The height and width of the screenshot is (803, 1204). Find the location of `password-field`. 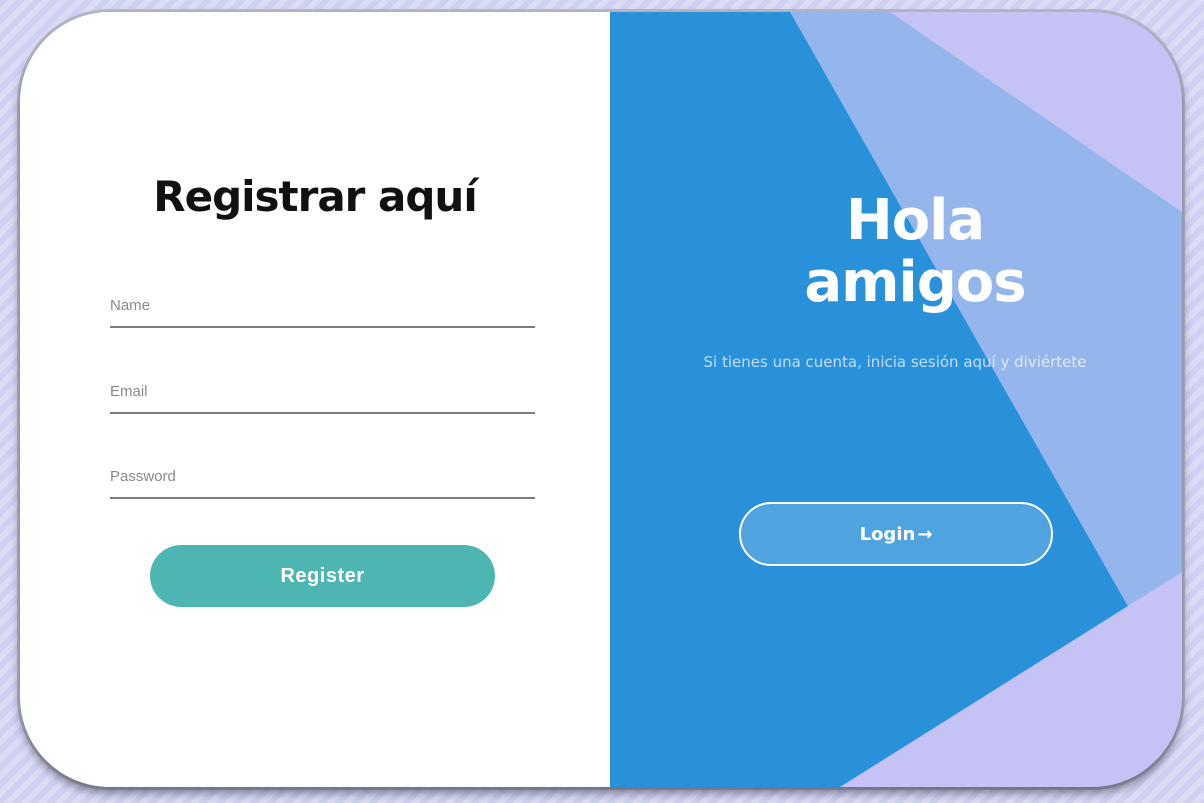

password-field is located at coordinates (322, 477).